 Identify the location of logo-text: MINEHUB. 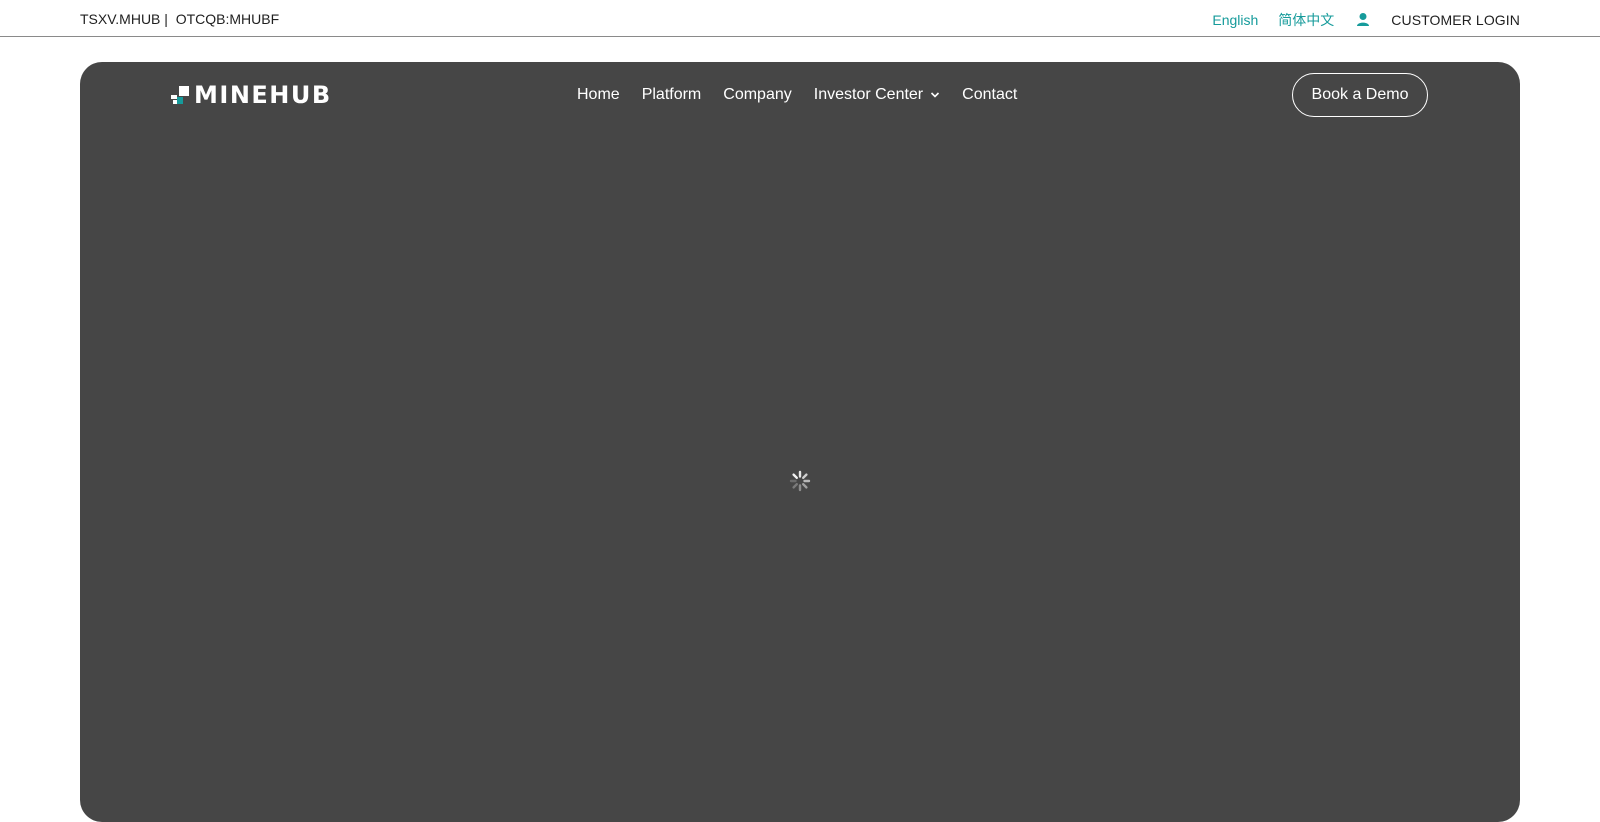
(263, 95).